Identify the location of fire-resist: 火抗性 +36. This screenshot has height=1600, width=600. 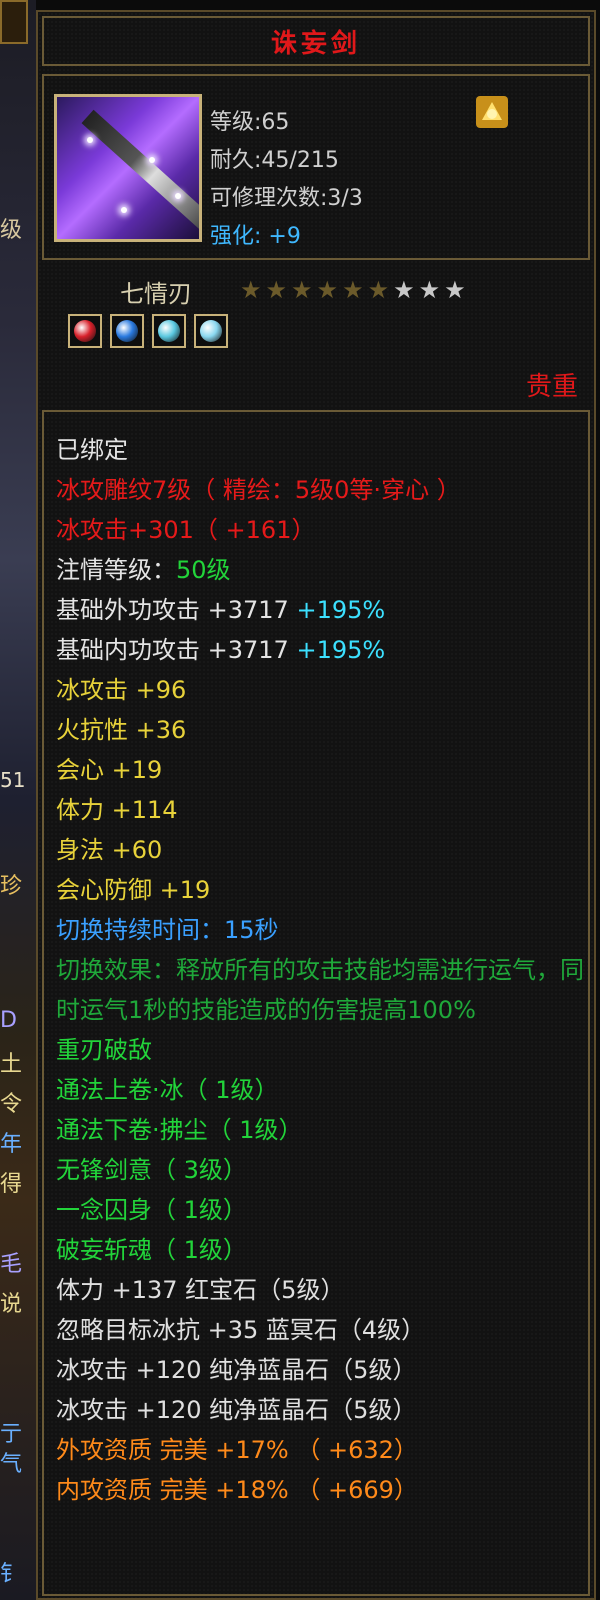
(121, 730).